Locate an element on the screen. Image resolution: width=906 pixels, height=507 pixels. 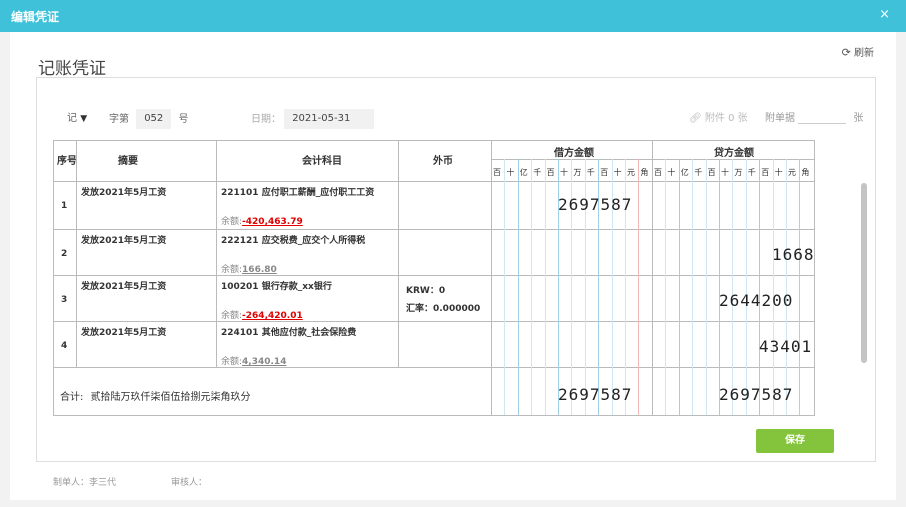
row-seq: 1 is located at coordinates (64, 206).